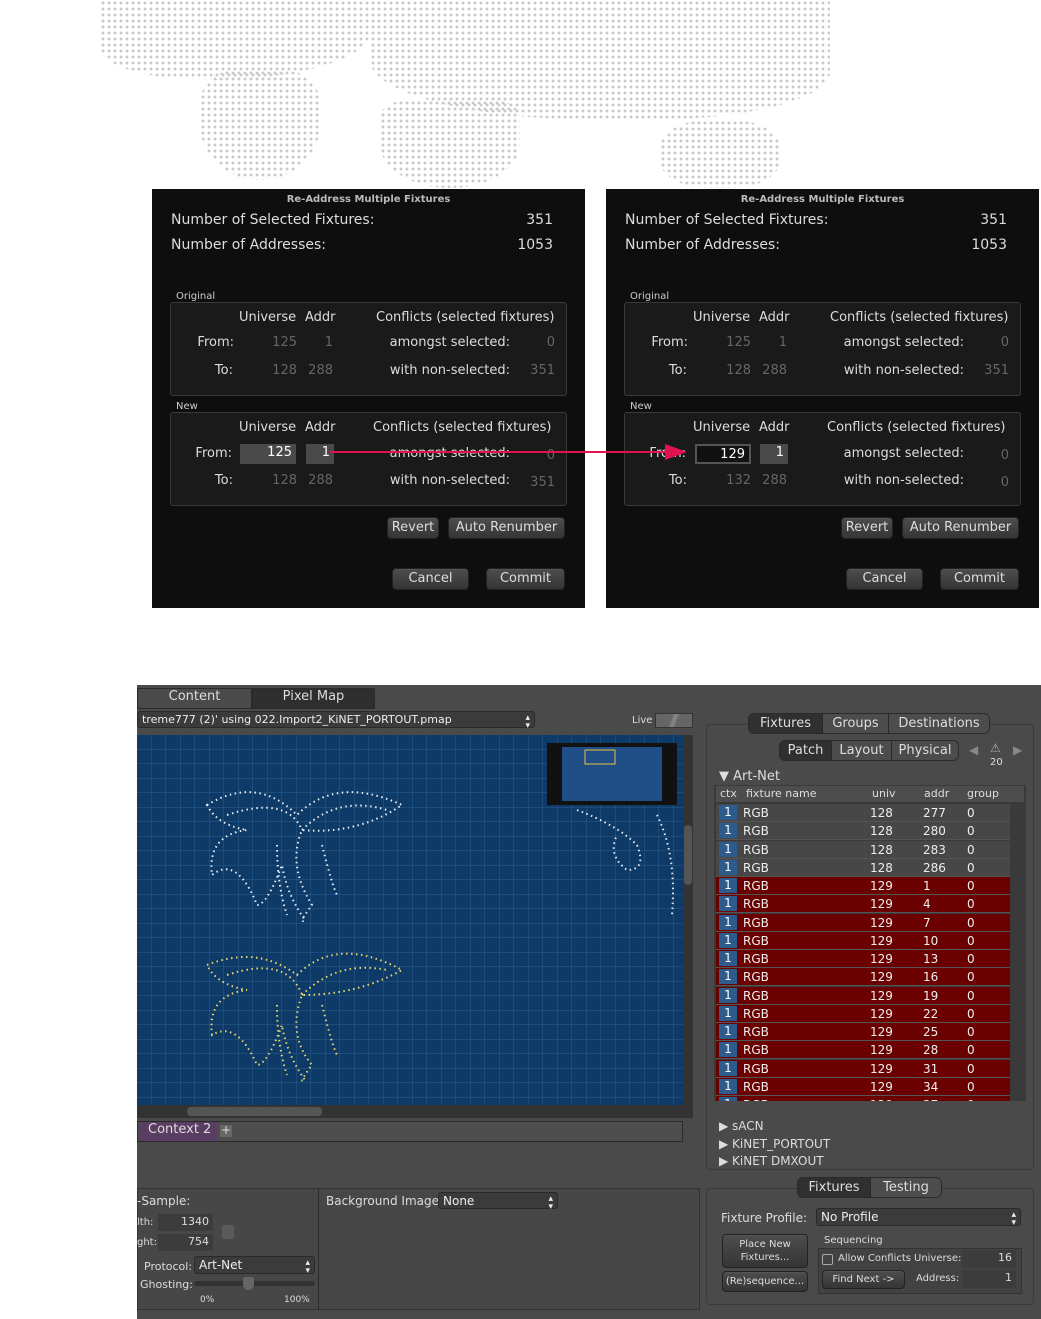  What do you see at coordinates (185, 1242) in the screenshot?
I see `height-field: 754` at bounding box center [185, 1242].